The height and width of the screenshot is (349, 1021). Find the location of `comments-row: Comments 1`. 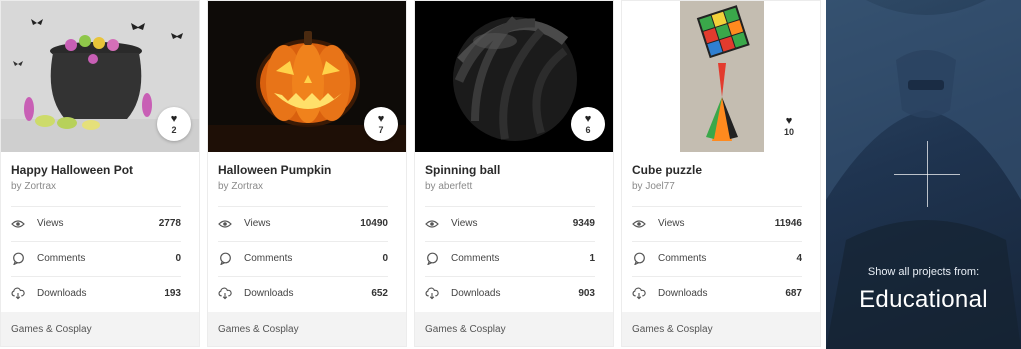

comments-row: Comments 1 is located at coordinates (510, 258).